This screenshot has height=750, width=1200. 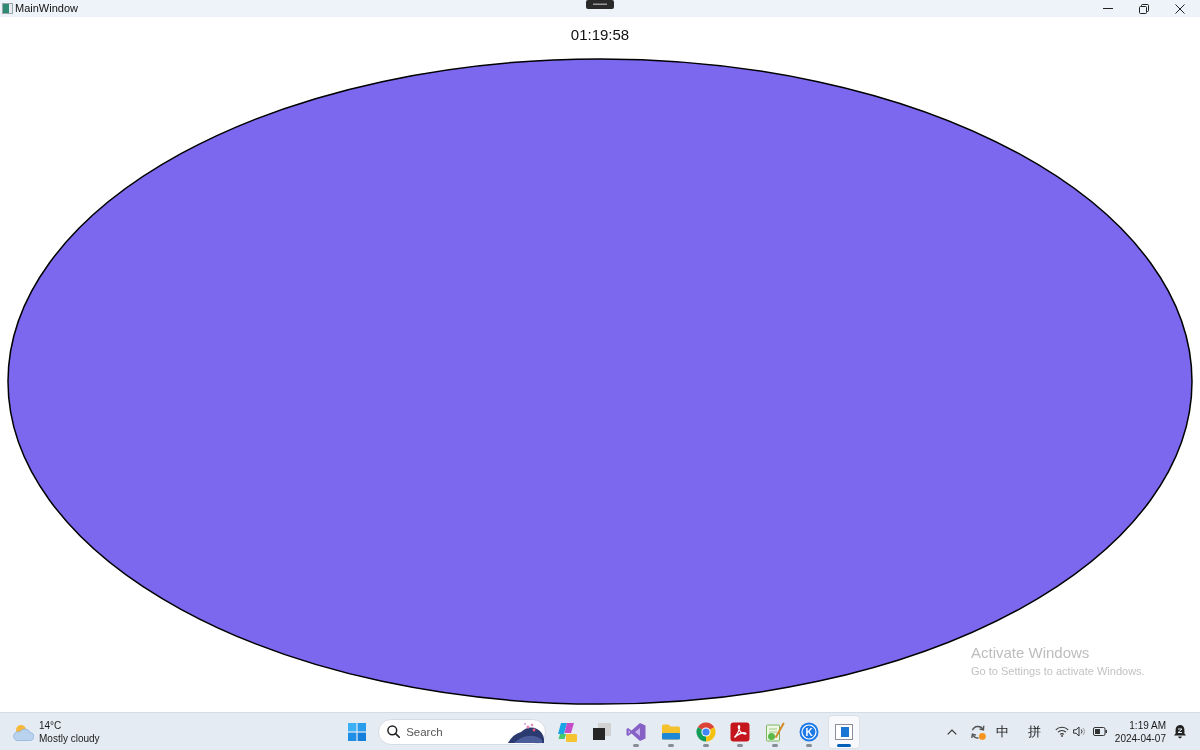 I want to click on battery-icon, so click(x=1099, y=731).